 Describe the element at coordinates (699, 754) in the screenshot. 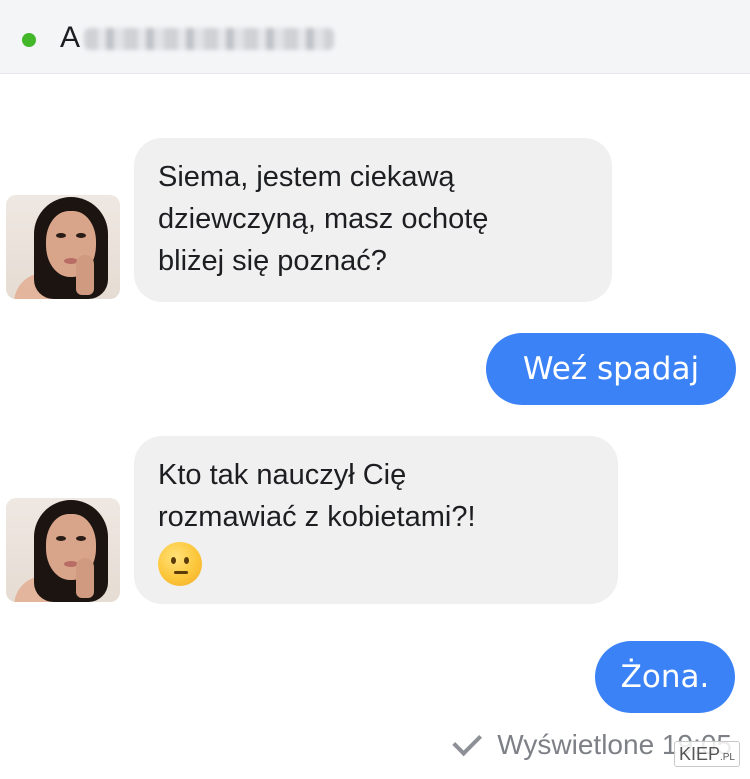

I see `watermark-main: KIEP` at that location.